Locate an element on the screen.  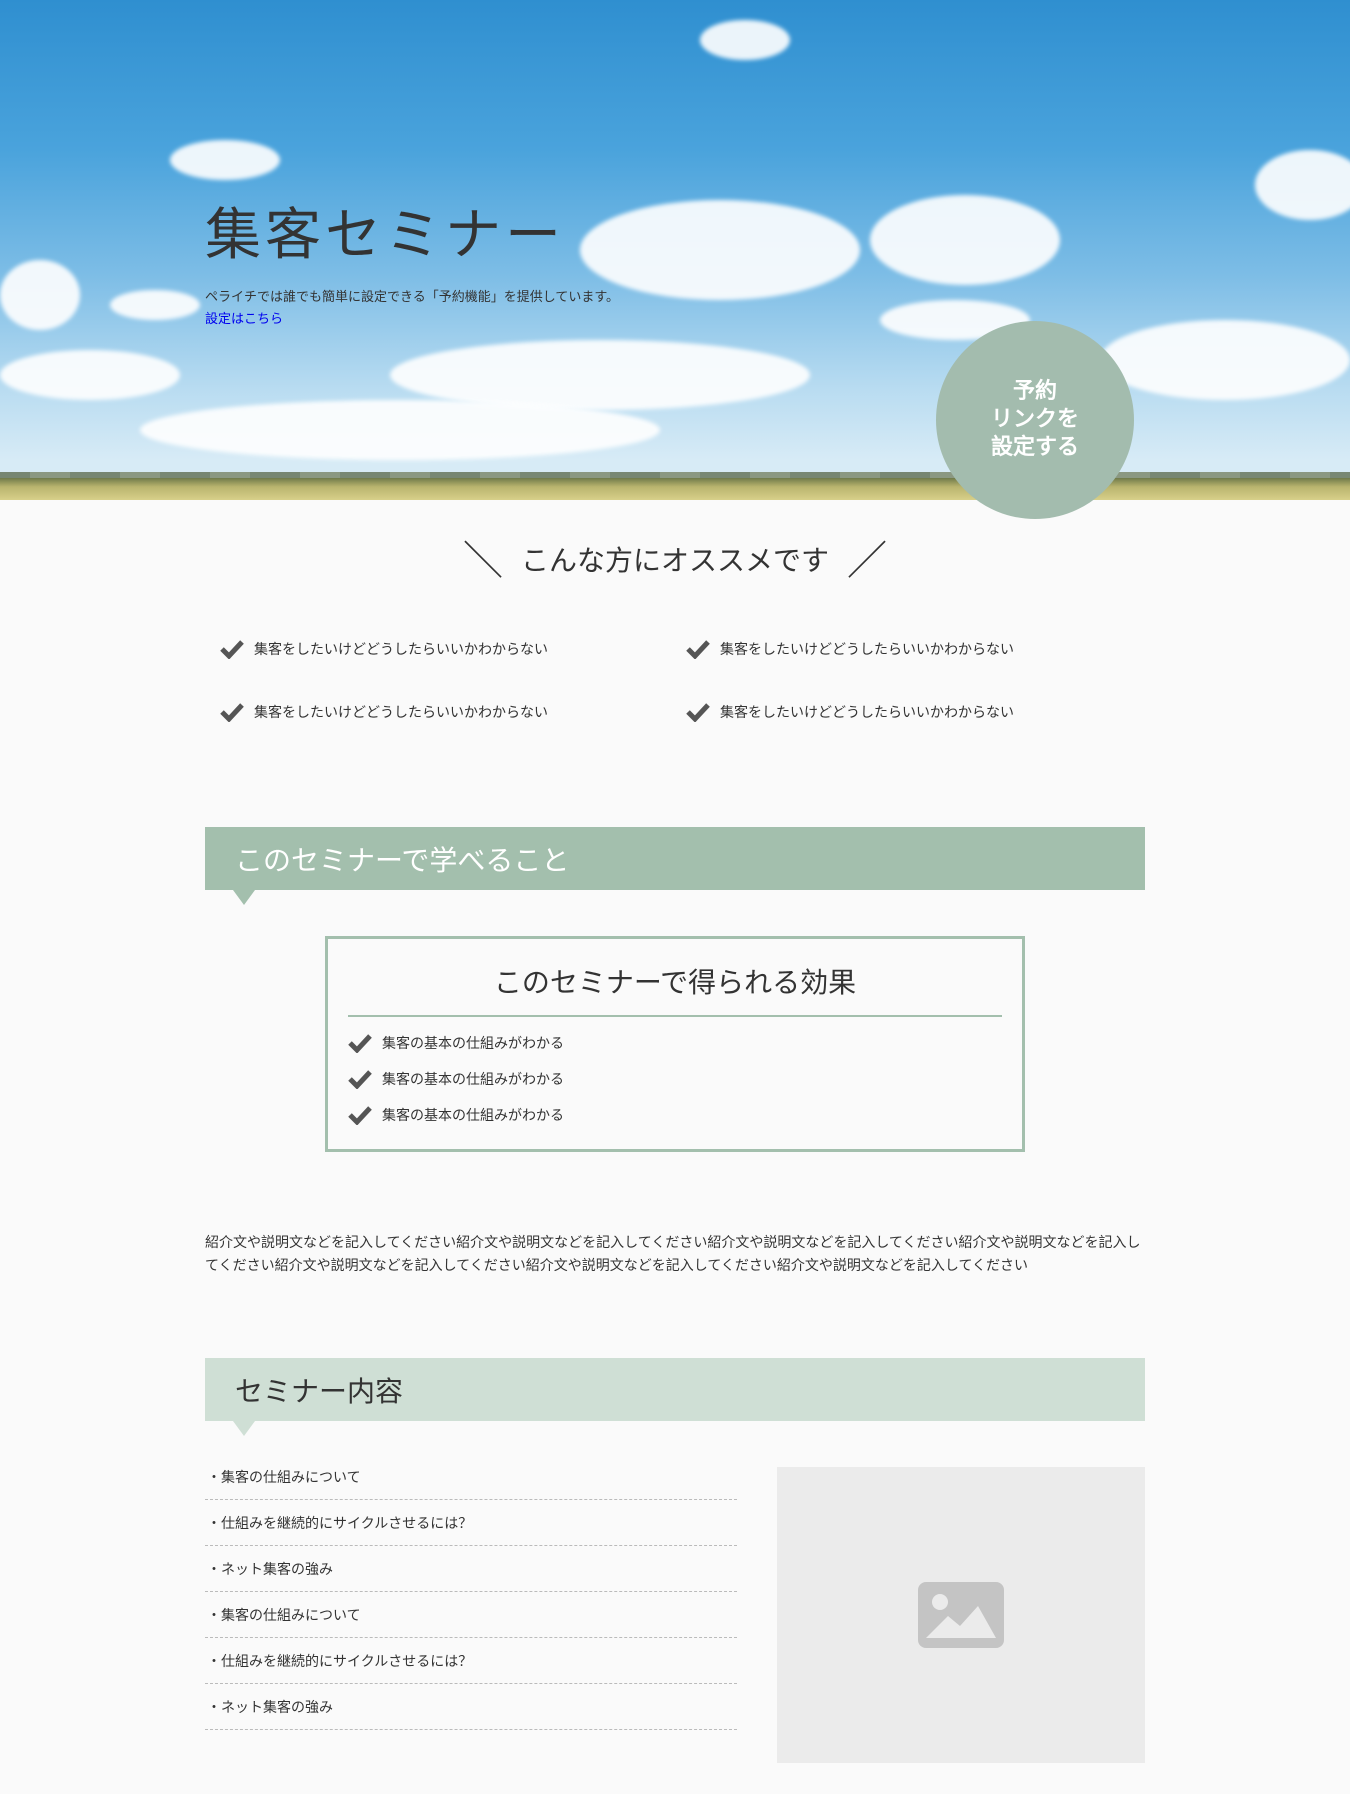
settings-link: 設定はこちら is located at coordinates (244, 317).